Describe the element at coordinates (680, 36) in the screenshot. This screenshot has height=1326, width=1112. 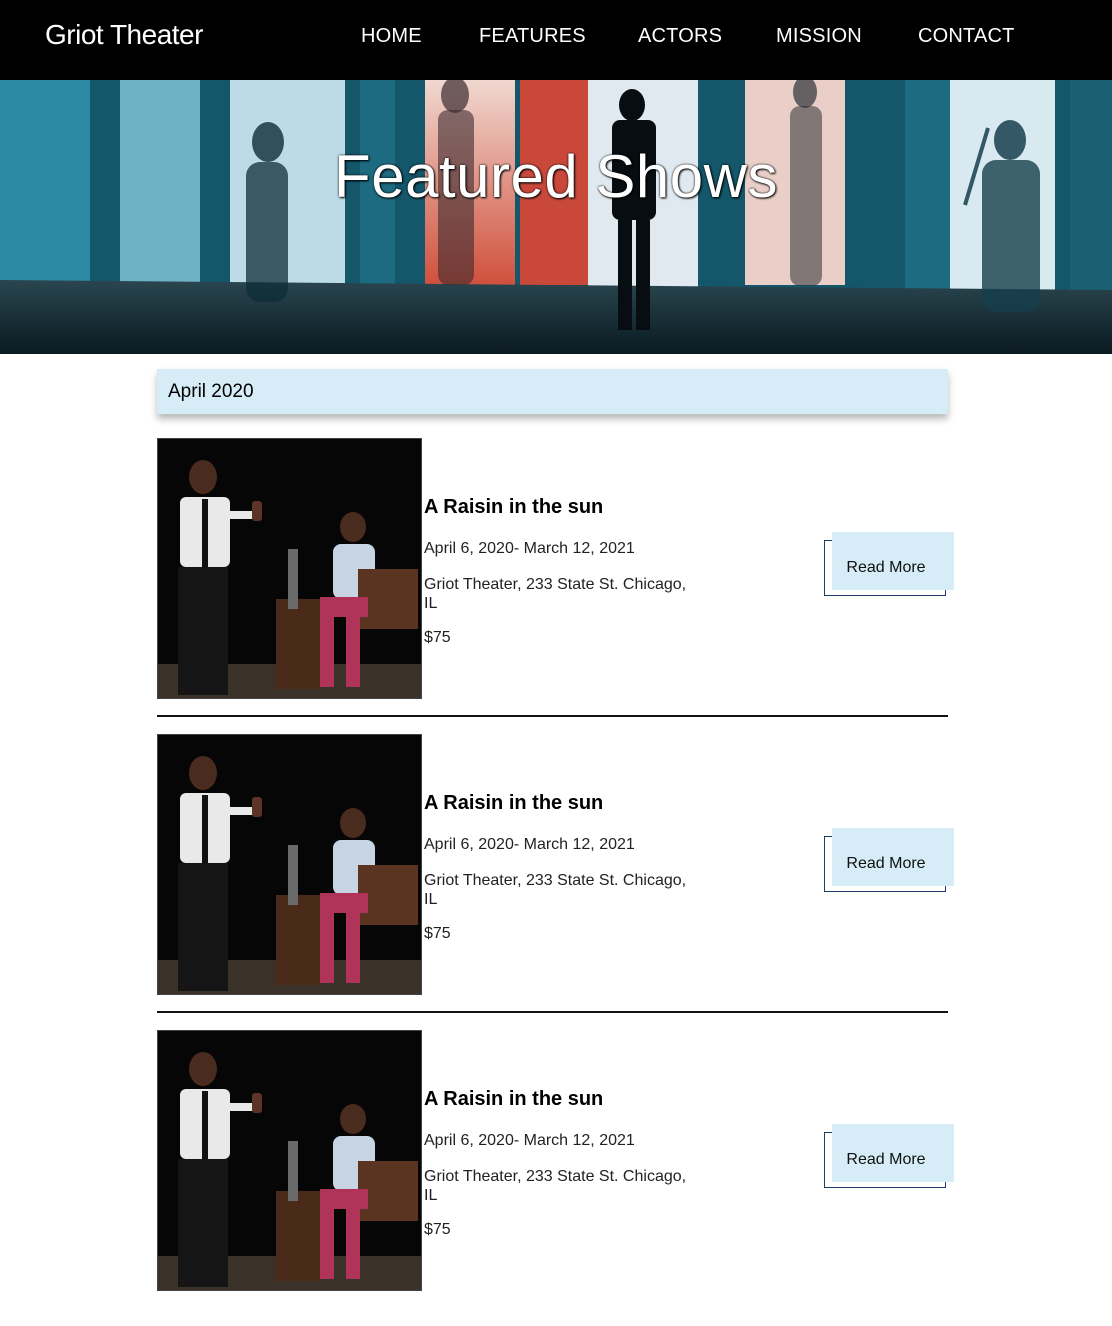
I see `nav-link-actors: ACTORS` at that location.